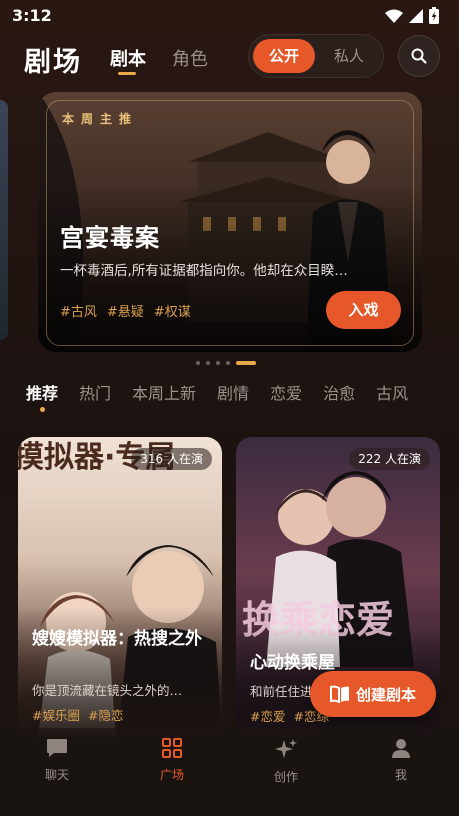  Describe the element at coordinates (434, 15) in the screenshot. I see `battery-icon` at that location.